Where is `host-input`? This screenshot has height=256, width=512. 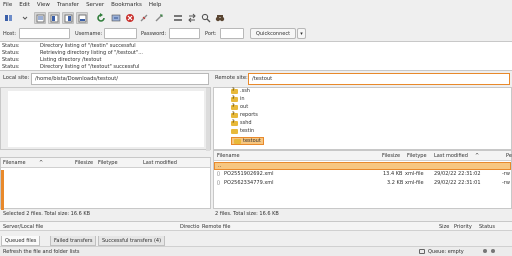
host-input is located at coordinates (44, 33).